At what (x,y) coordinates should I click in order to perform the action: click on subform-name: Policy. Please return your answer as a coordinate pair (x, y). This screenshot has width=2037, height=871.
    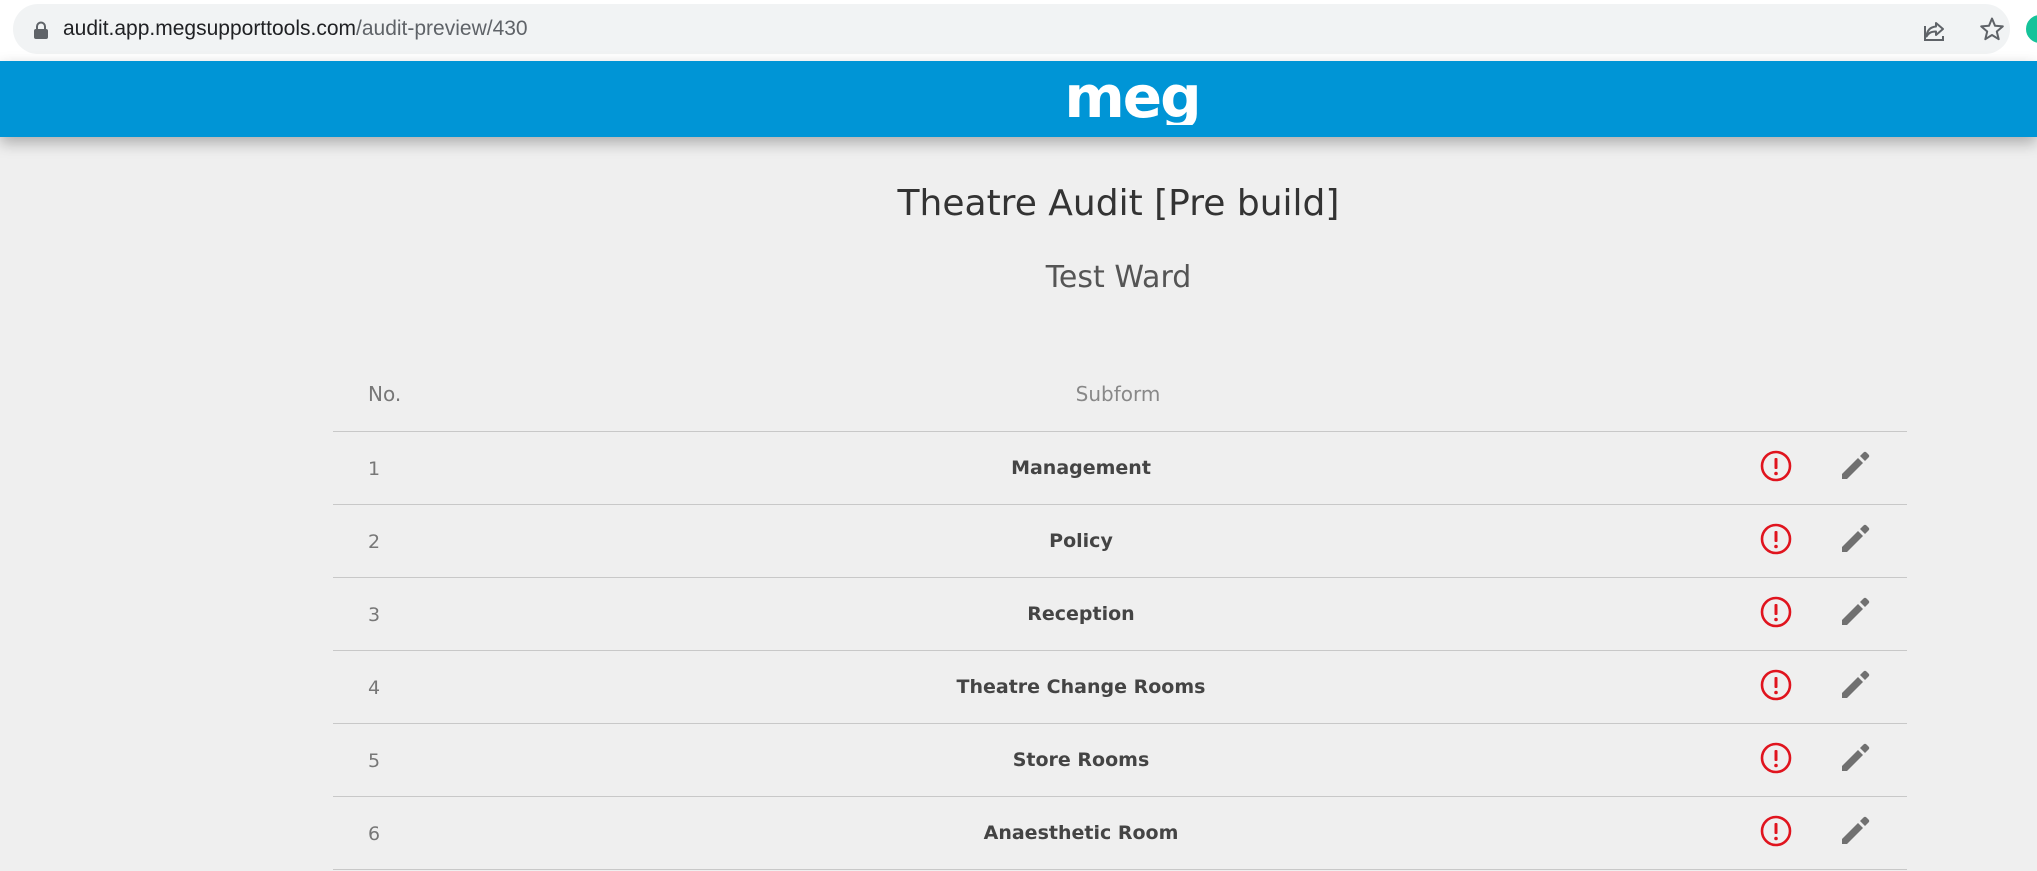
    Looking at the image, I should click on (1081, 541).